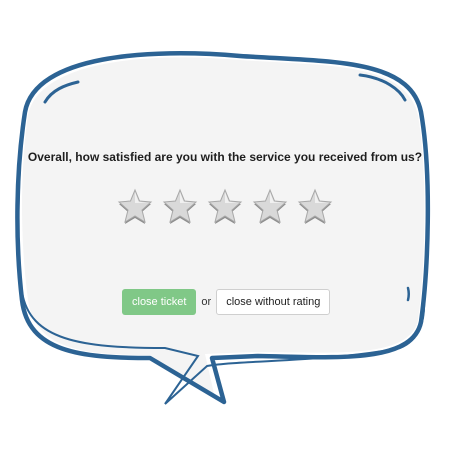 This screenshot has height=450, width=450. I want to click on bottom-right-highlight-stroke, so click(408, 294).